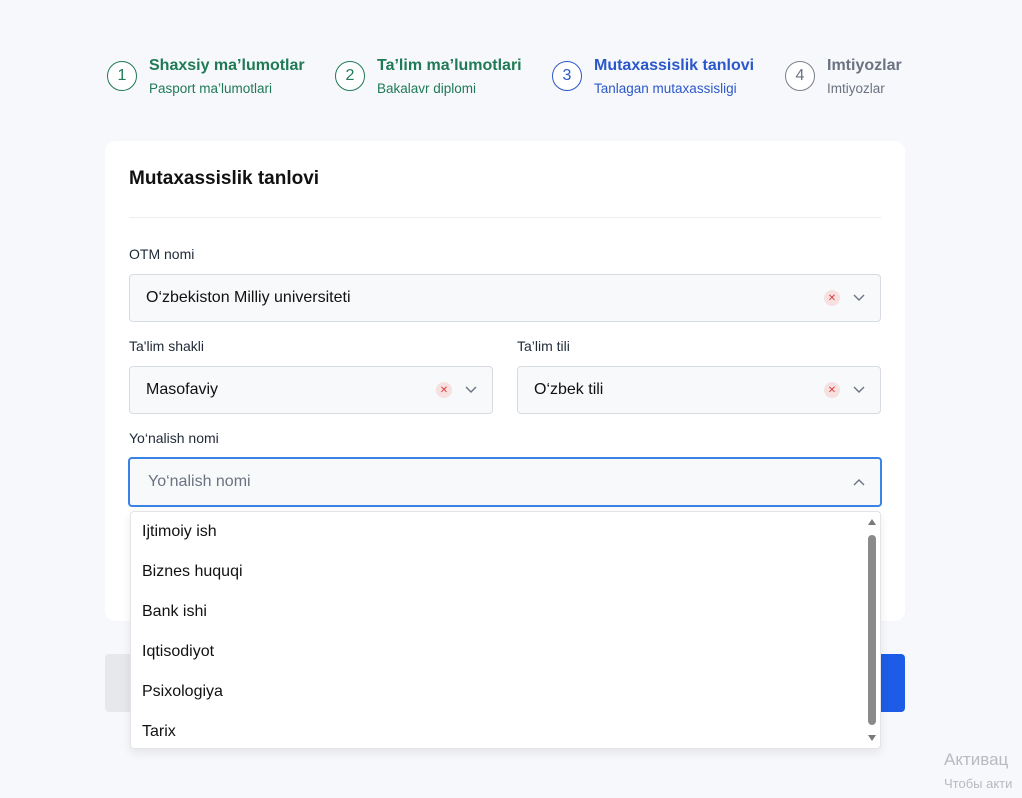  What do you see at coordinates (872, 522) in the screenshot?
I see `scroll-up-arrow-icon` at bounding box center [872, 522].